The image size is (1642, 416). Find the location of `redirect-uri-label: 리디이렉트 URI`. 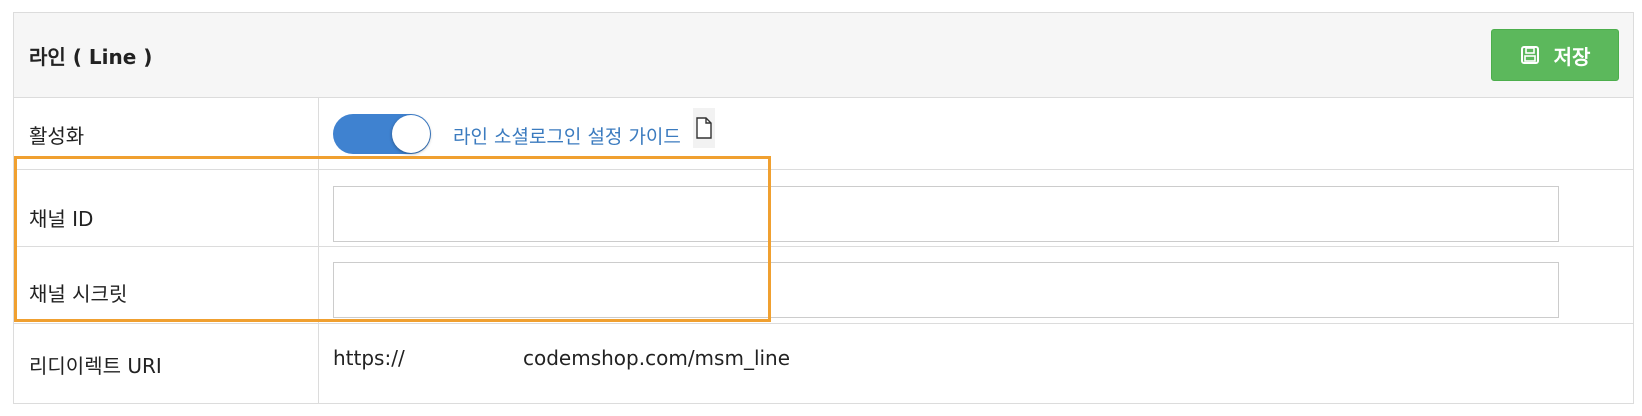

redirect-uri-label: 리디이렉트 URI is located at coordinates (95, 366).